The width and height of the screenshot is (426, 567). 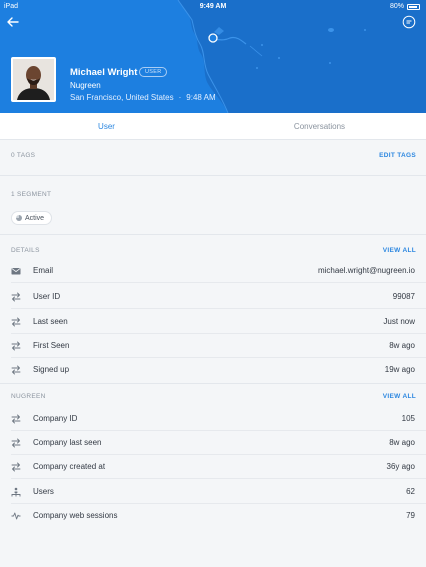 I want to click on company-label: Company created at, so click(x=69, y=466).